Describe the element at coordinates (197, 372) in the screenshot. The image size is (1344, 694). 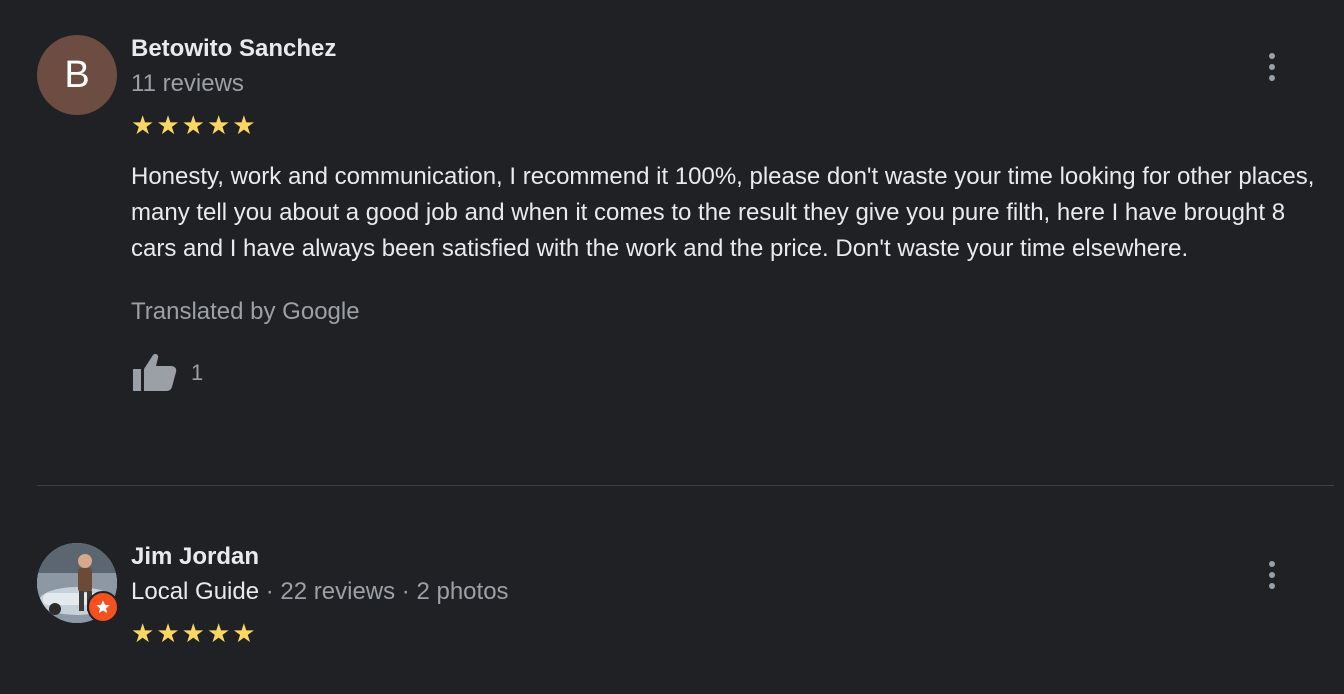
I see `like-count: 1` at that location.